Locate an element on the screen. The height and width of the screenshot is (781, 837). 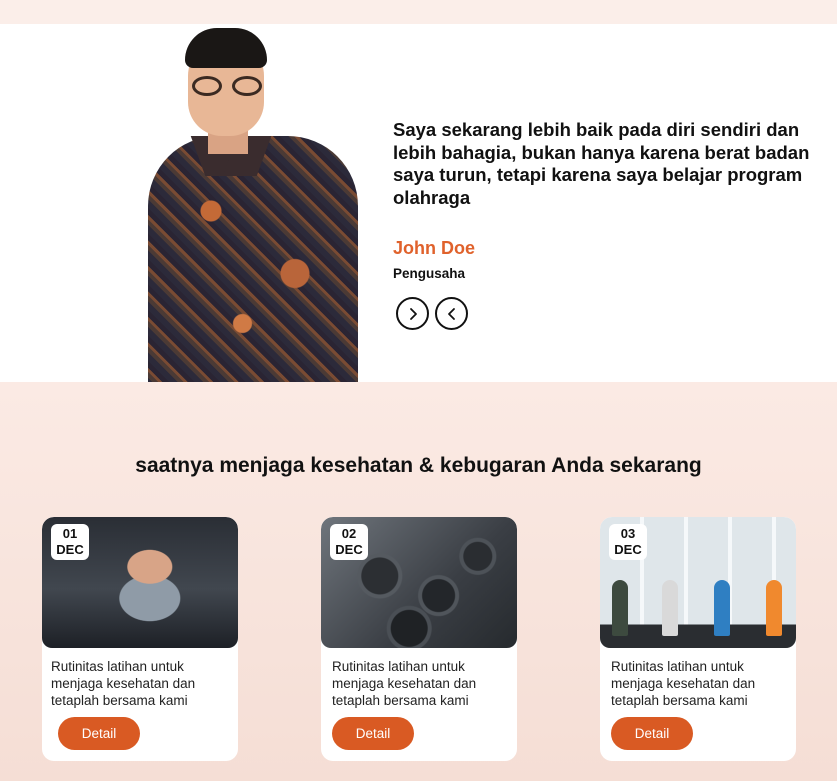
author-role: Pengusaha is located at coordinates (429, 273).